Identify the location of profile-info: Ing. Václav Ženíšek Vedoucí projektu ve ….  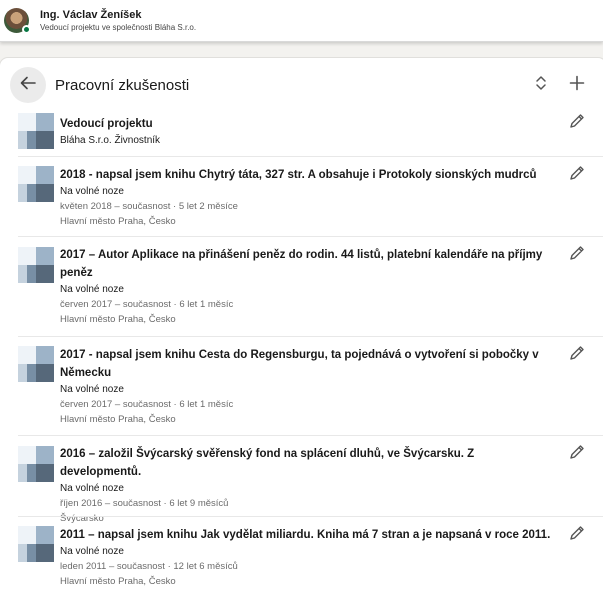
(118, 21).